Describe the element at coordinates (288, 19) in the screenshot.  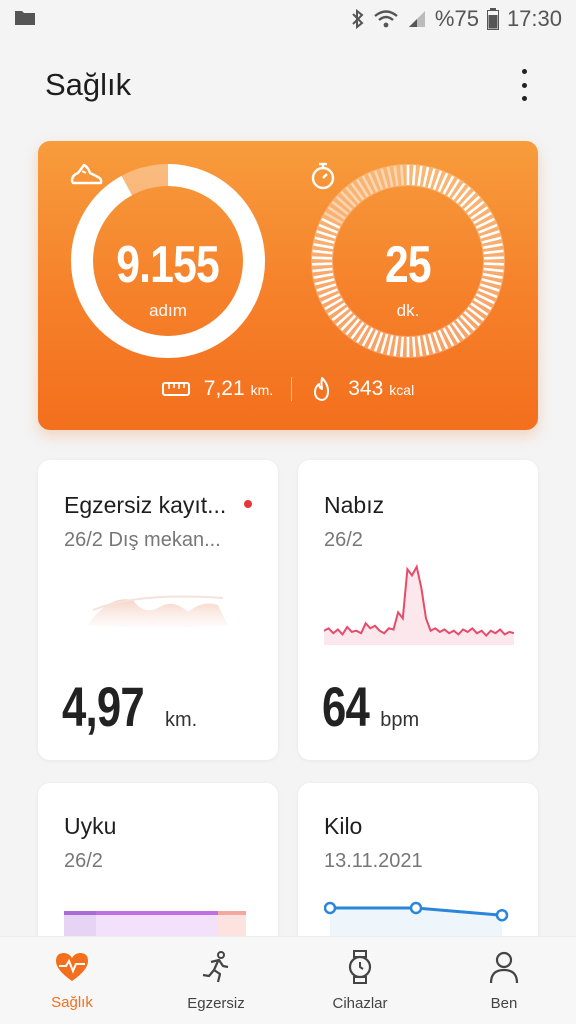
I see `status-bar: %75 17:30` at that location.